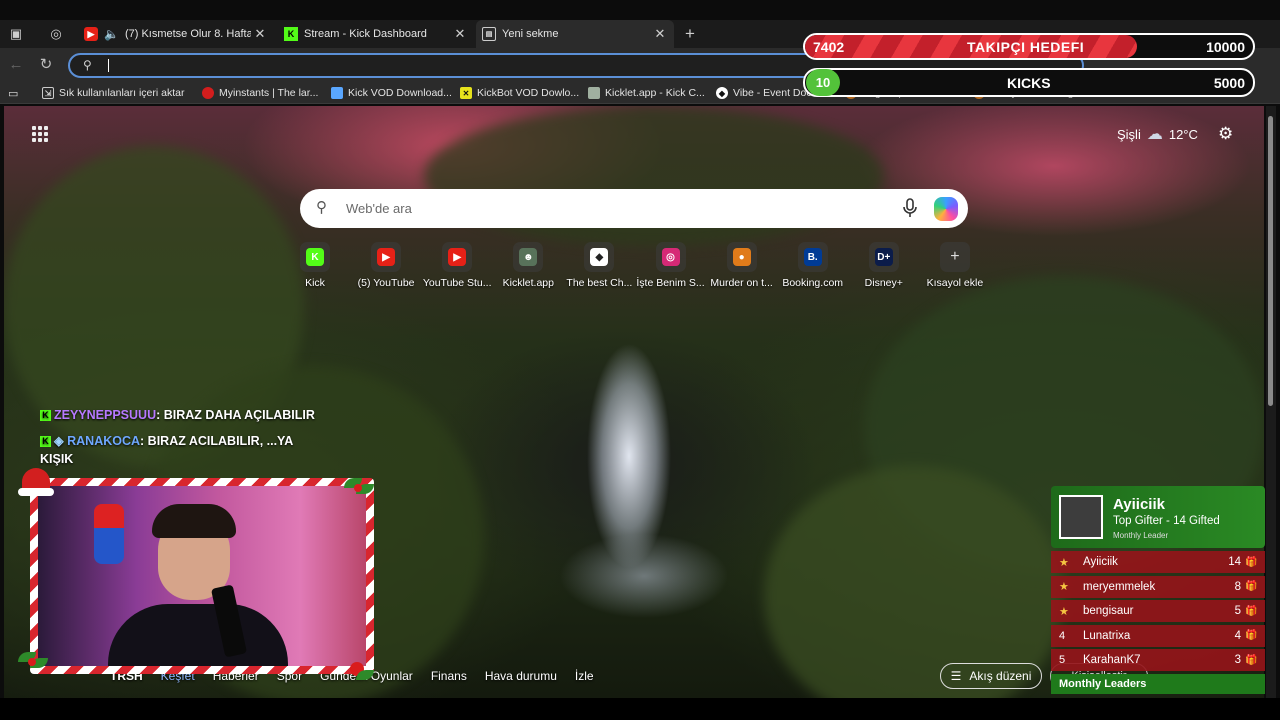  What do you see at coordinates (105, 415) in the screenshot?
I see `chat-username: ZEYYNEPPSUUU` at bounding box center [105, 415].